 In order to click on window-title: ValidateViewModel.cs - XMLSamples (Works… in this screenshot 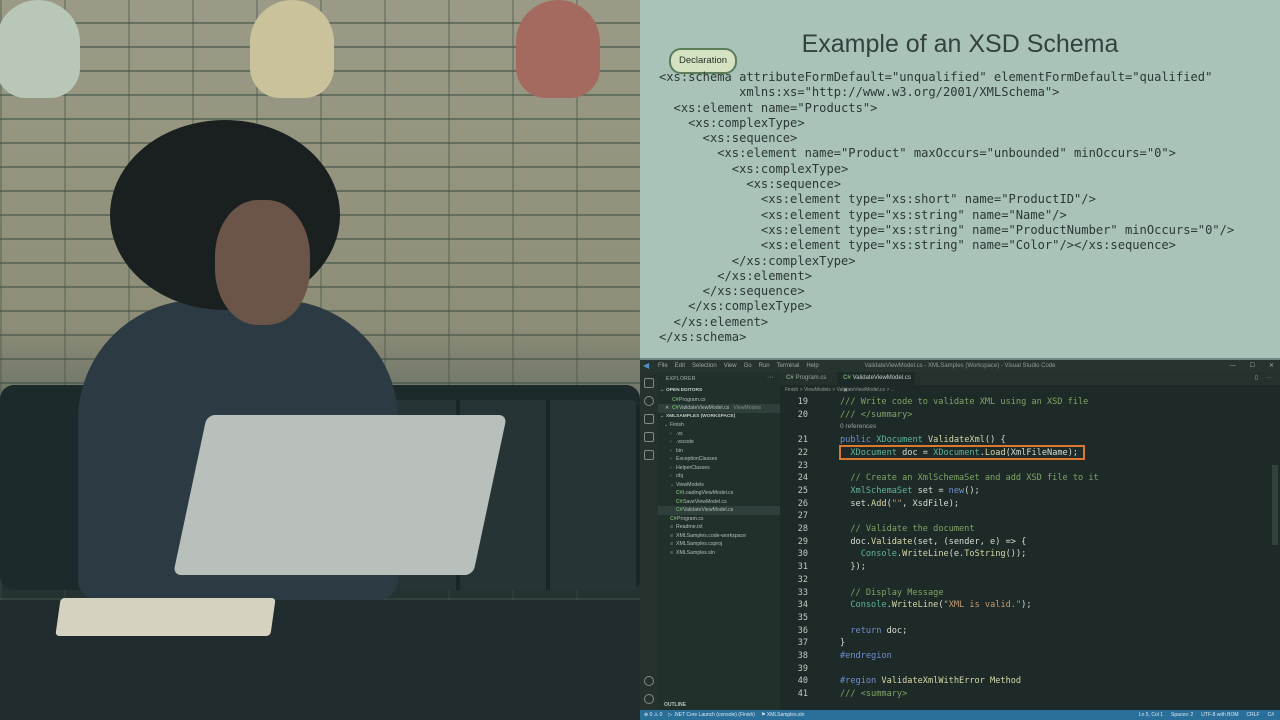, I will do `click(960, 366)`.